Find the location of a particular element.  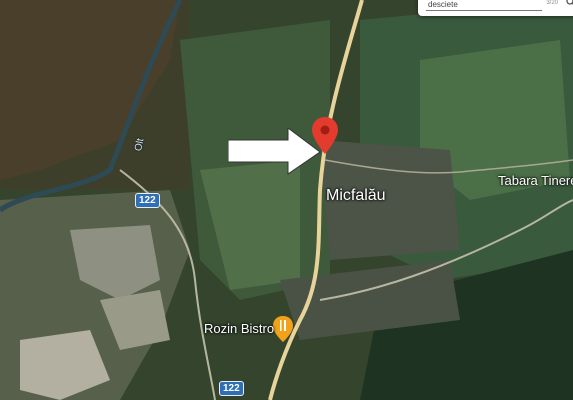

fork-knife-icon is located at coordinates (283, 329).